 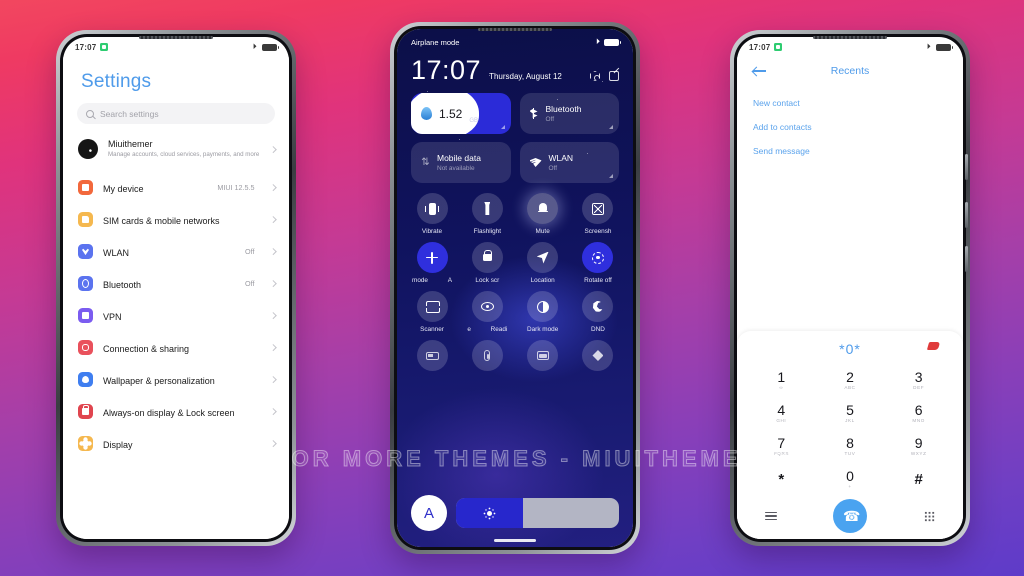 What do you see at coordinates (487, 214) in the screenshot?
I see `toggle-flashlight: Flashlight` at bounding box center [487, 214].